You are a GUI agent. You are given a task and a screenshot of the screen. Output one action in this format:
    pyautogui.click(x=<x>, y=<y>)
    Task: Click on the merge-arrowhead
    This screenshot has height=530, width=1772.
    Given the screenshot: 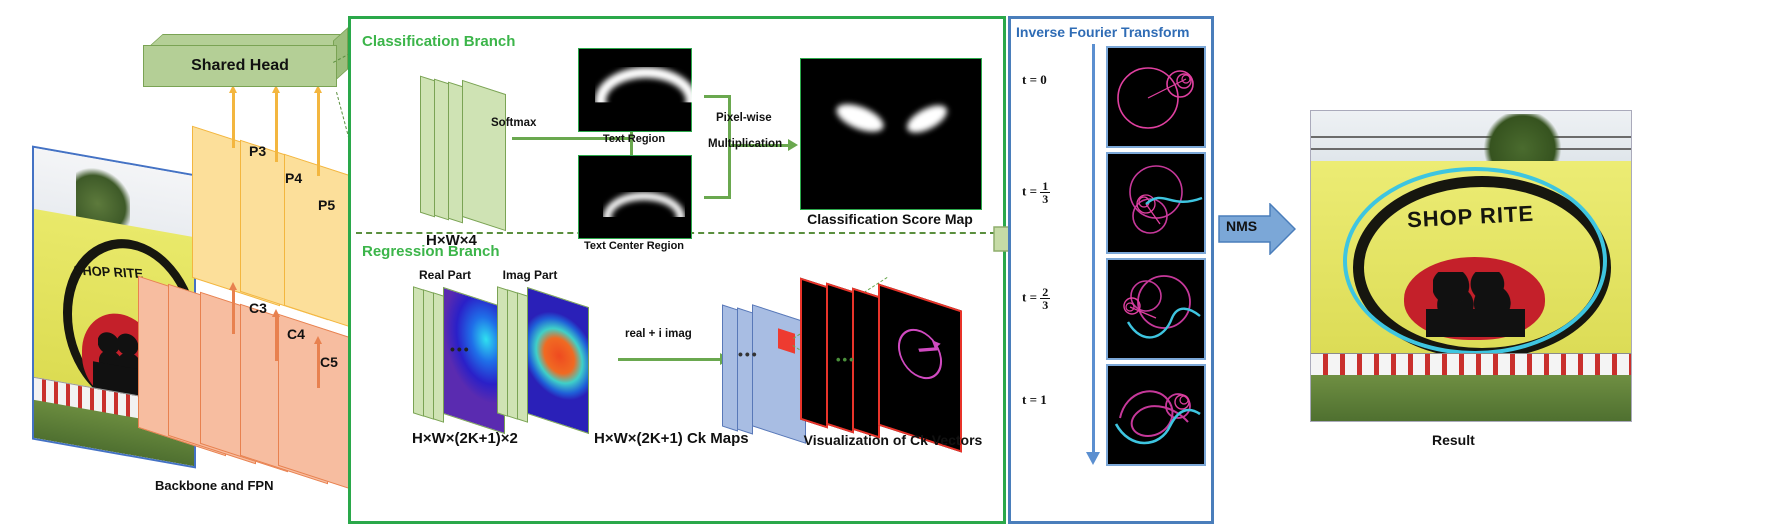 What is the action you would take?
    pyautogui.click(x=793, y=145)
    